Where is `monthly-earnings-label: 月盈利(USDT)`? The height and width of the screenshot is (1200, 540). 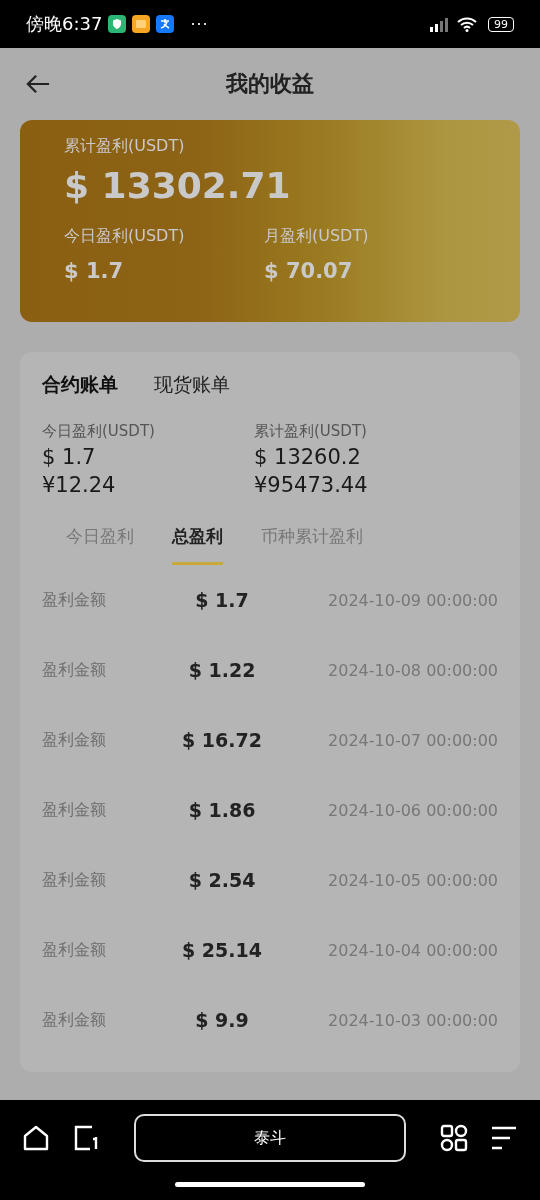 monthly-earnings-label: 月盈利(USDT) is located at coordinates (317, 236).